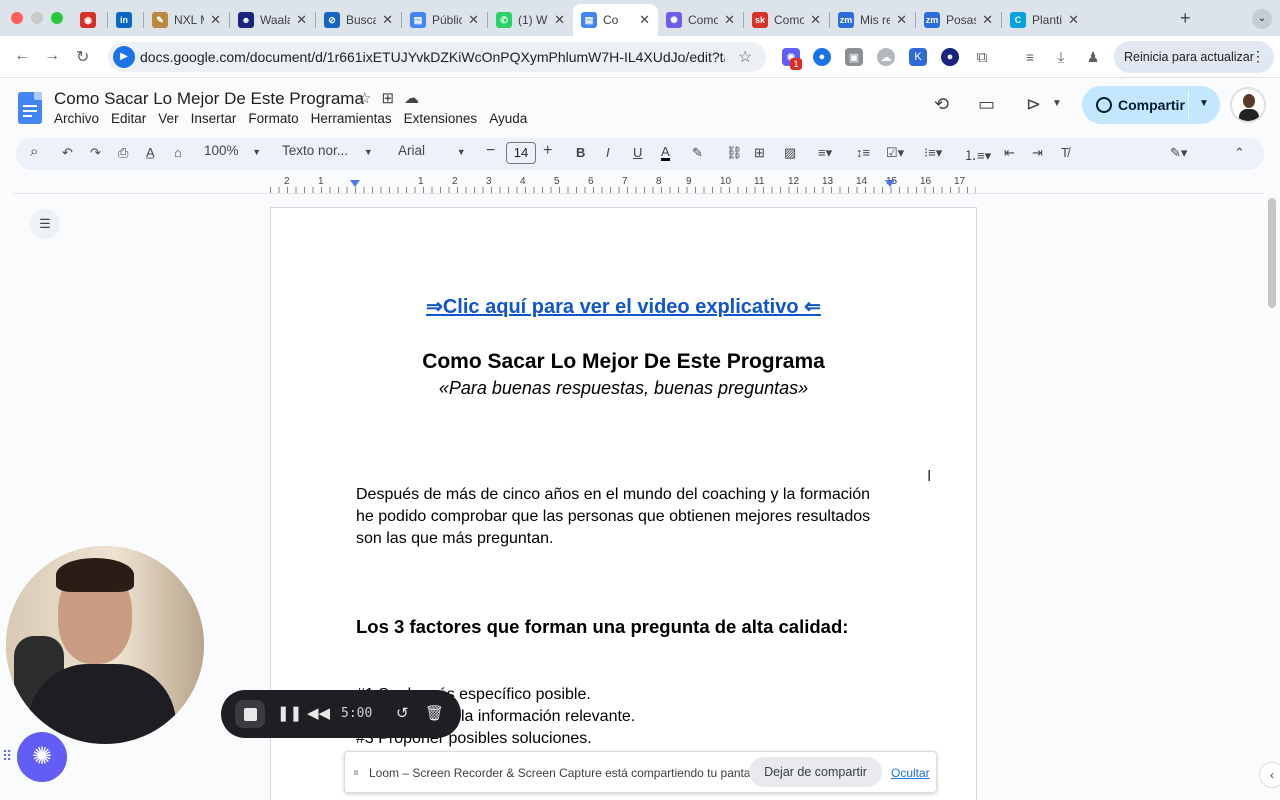 The image size is (1280, 800). Describe the element at coordinates (1009, 153) in the screenshot. I see `decrease-indent-icon: ⇤` at that location.